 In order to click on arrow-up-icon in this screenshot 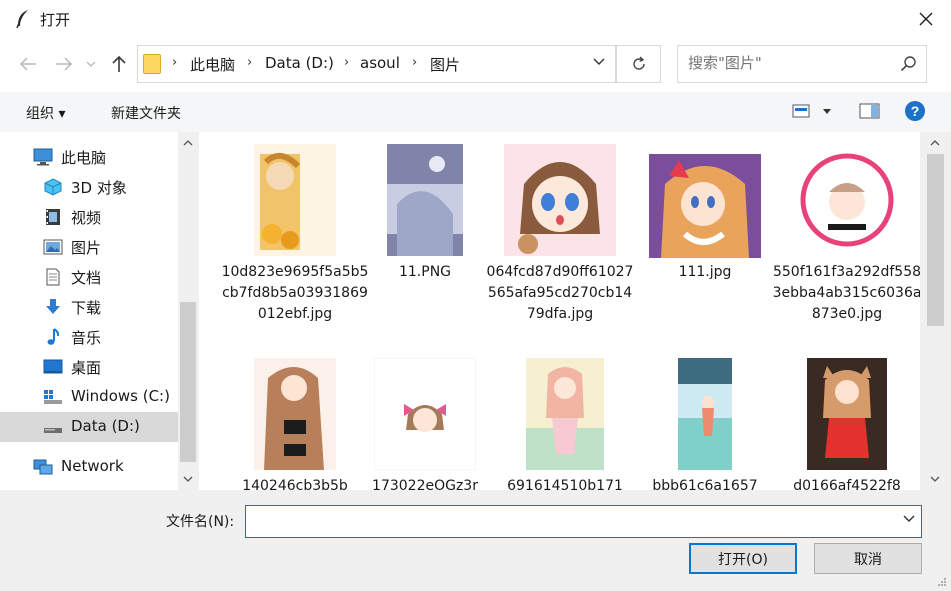, I will do `click(119, 63)`.